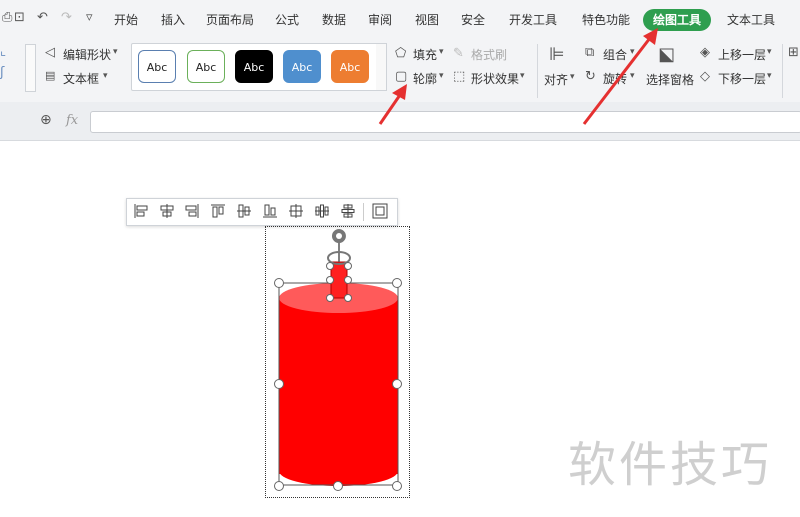  Describe the element at coordinates (670, 465) in the screenshot. I see `watermark: 软件技巧` at that location.